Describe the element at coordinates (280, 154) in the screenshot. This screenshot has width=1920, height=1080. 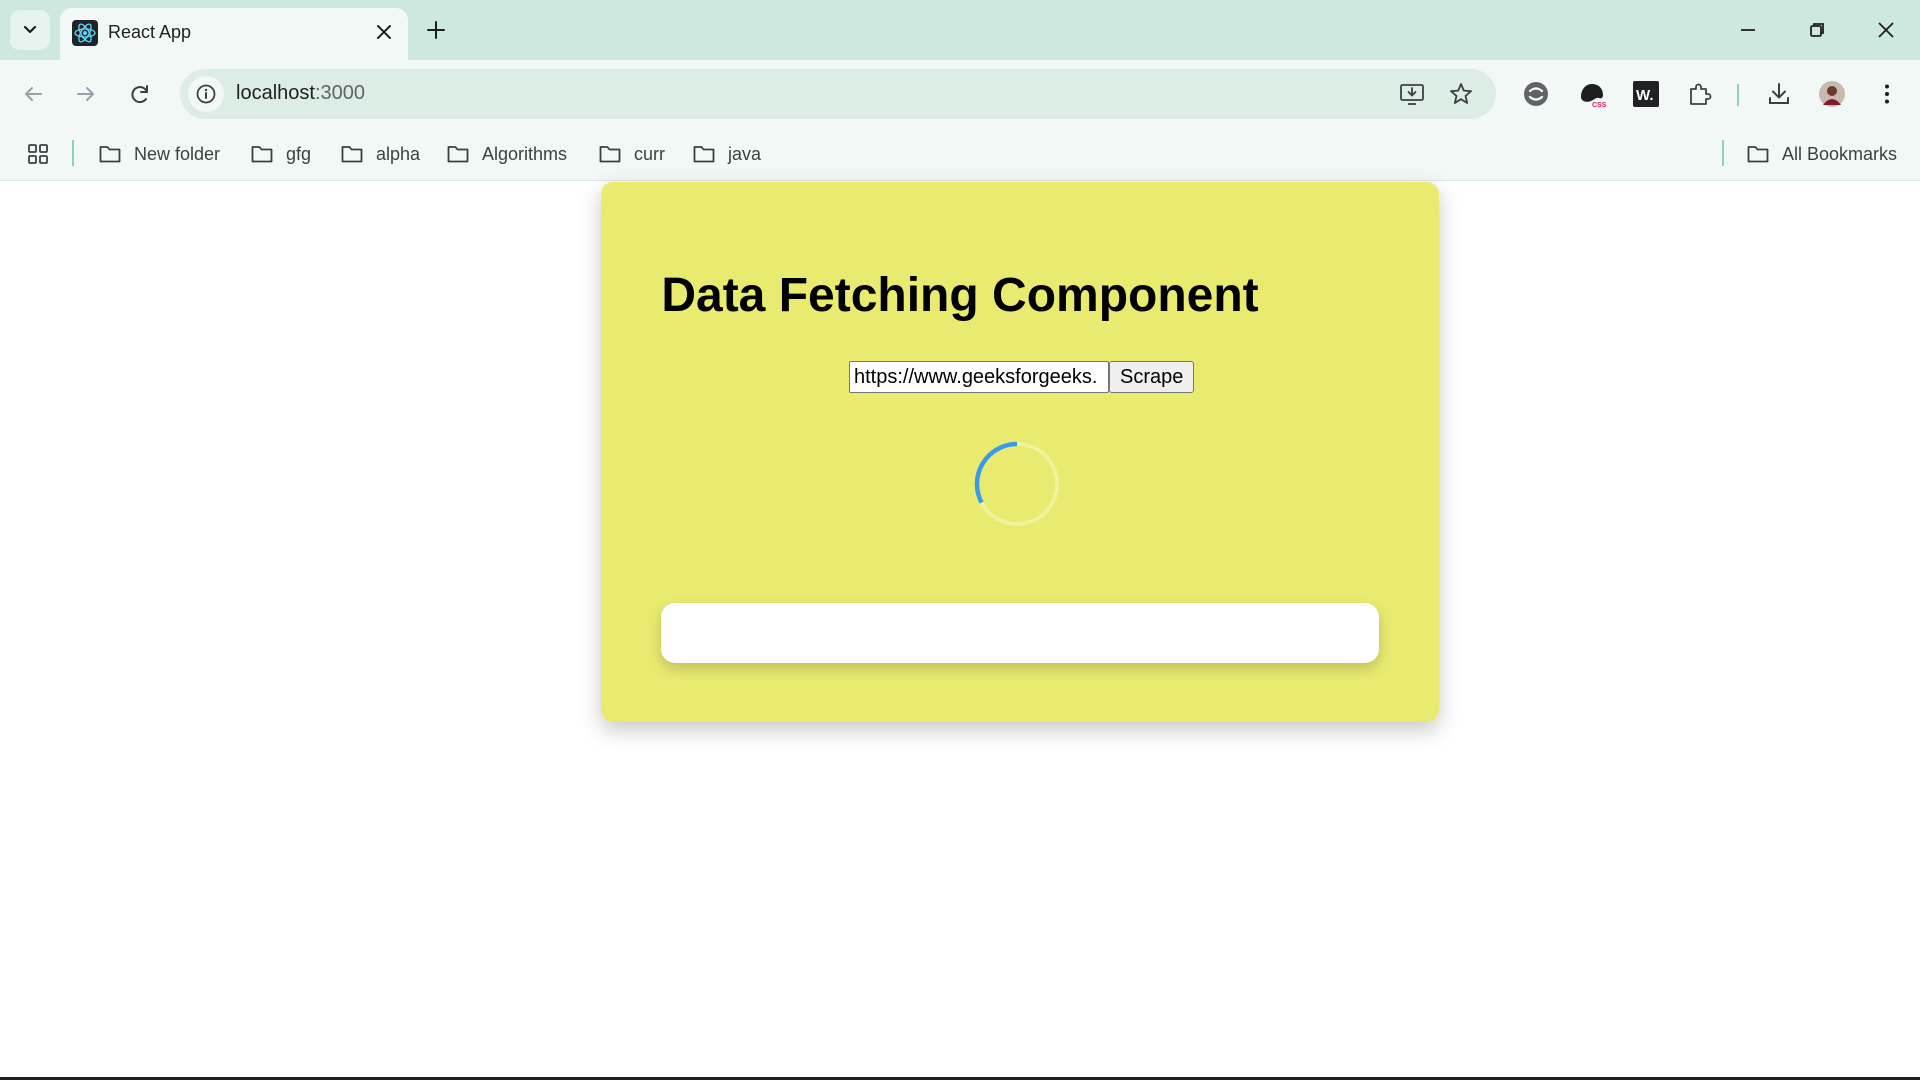
I see `bookmark-folder-gfg: gfg` at that location.